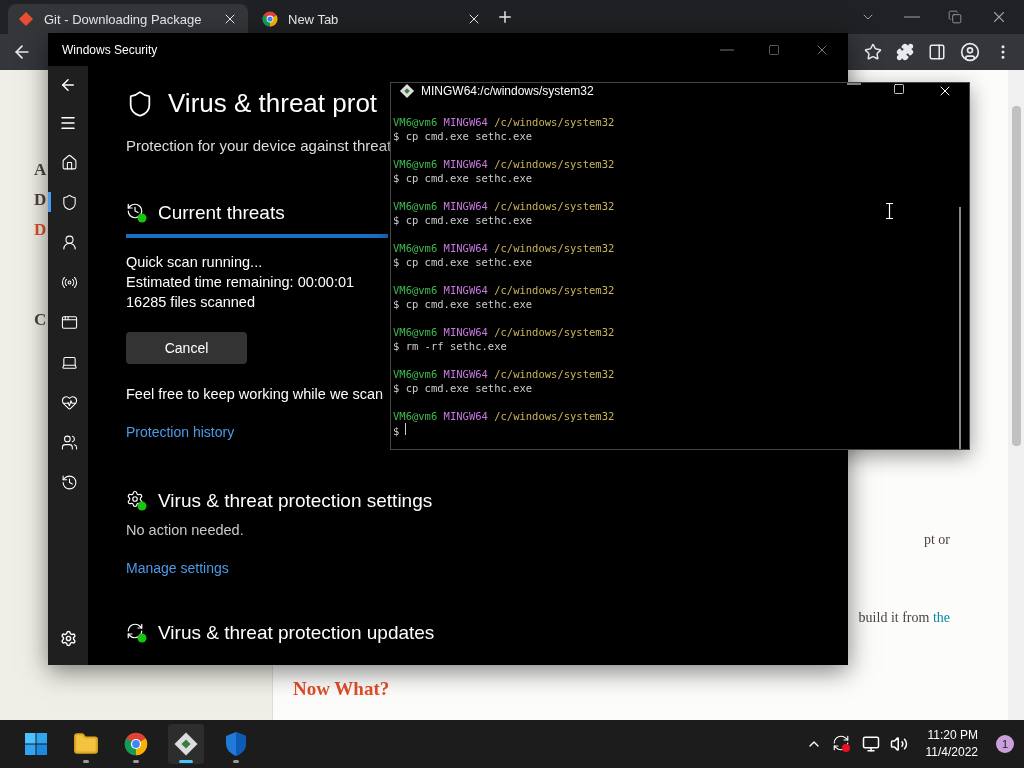 The width and height of the screenshot is (1024, 768). I want to click on network-icon, so click(870, 744).